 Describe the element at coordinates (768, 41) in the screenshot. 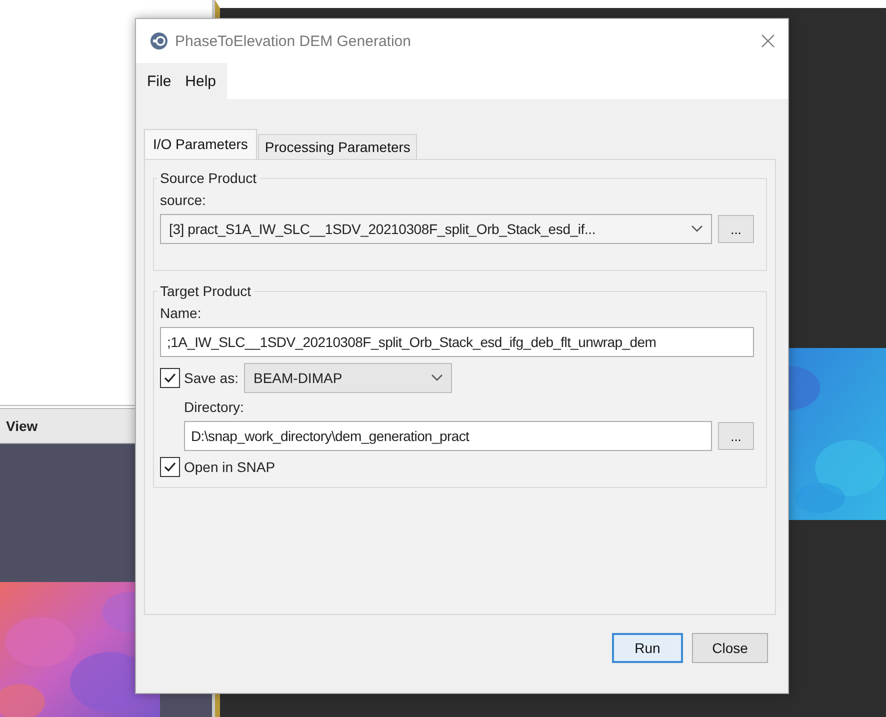

I see `close-icon` at that location.